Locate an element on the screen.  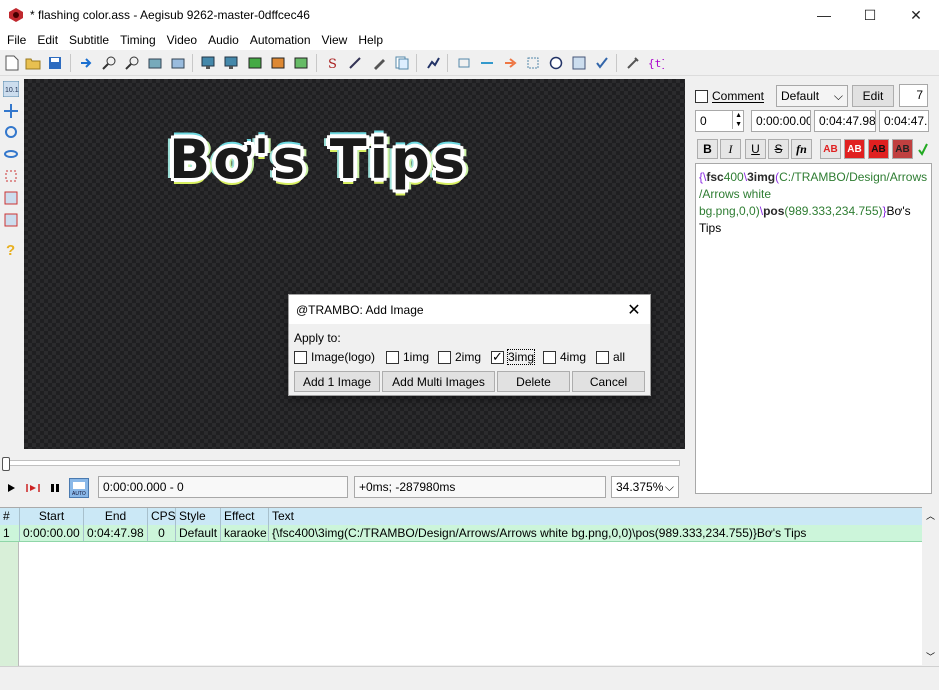
checkbox-2img: 2img is located at coordinates (459, 357).